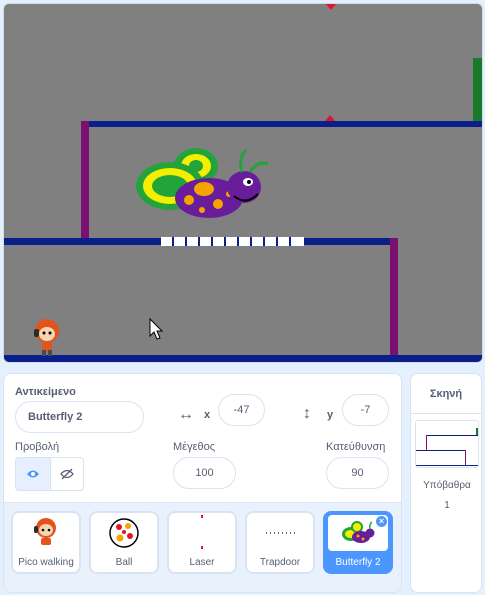  I want to click on delete-sprite-button: ×, so click(381, 521).